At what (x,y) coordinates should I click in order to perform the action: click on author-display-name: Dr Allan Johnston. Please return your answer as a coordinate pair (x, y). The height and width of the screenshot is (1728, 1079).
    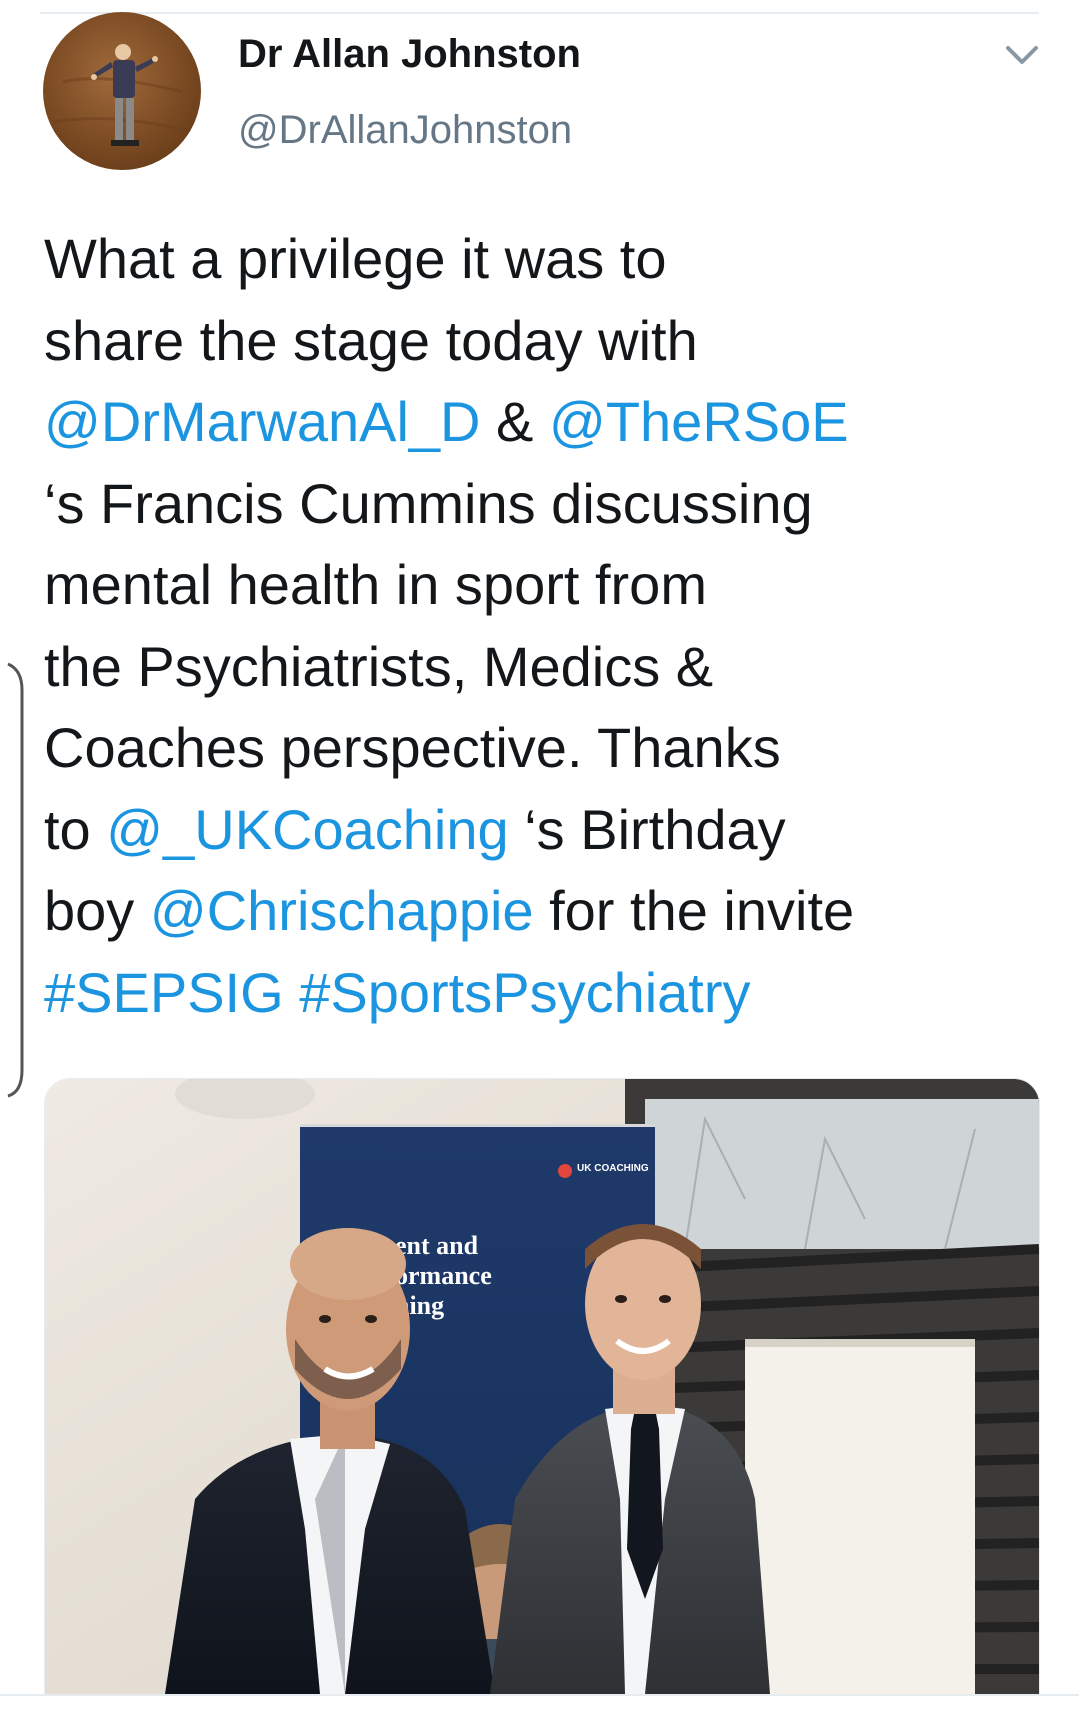
    Looking at the image, I should click on (409, 54).